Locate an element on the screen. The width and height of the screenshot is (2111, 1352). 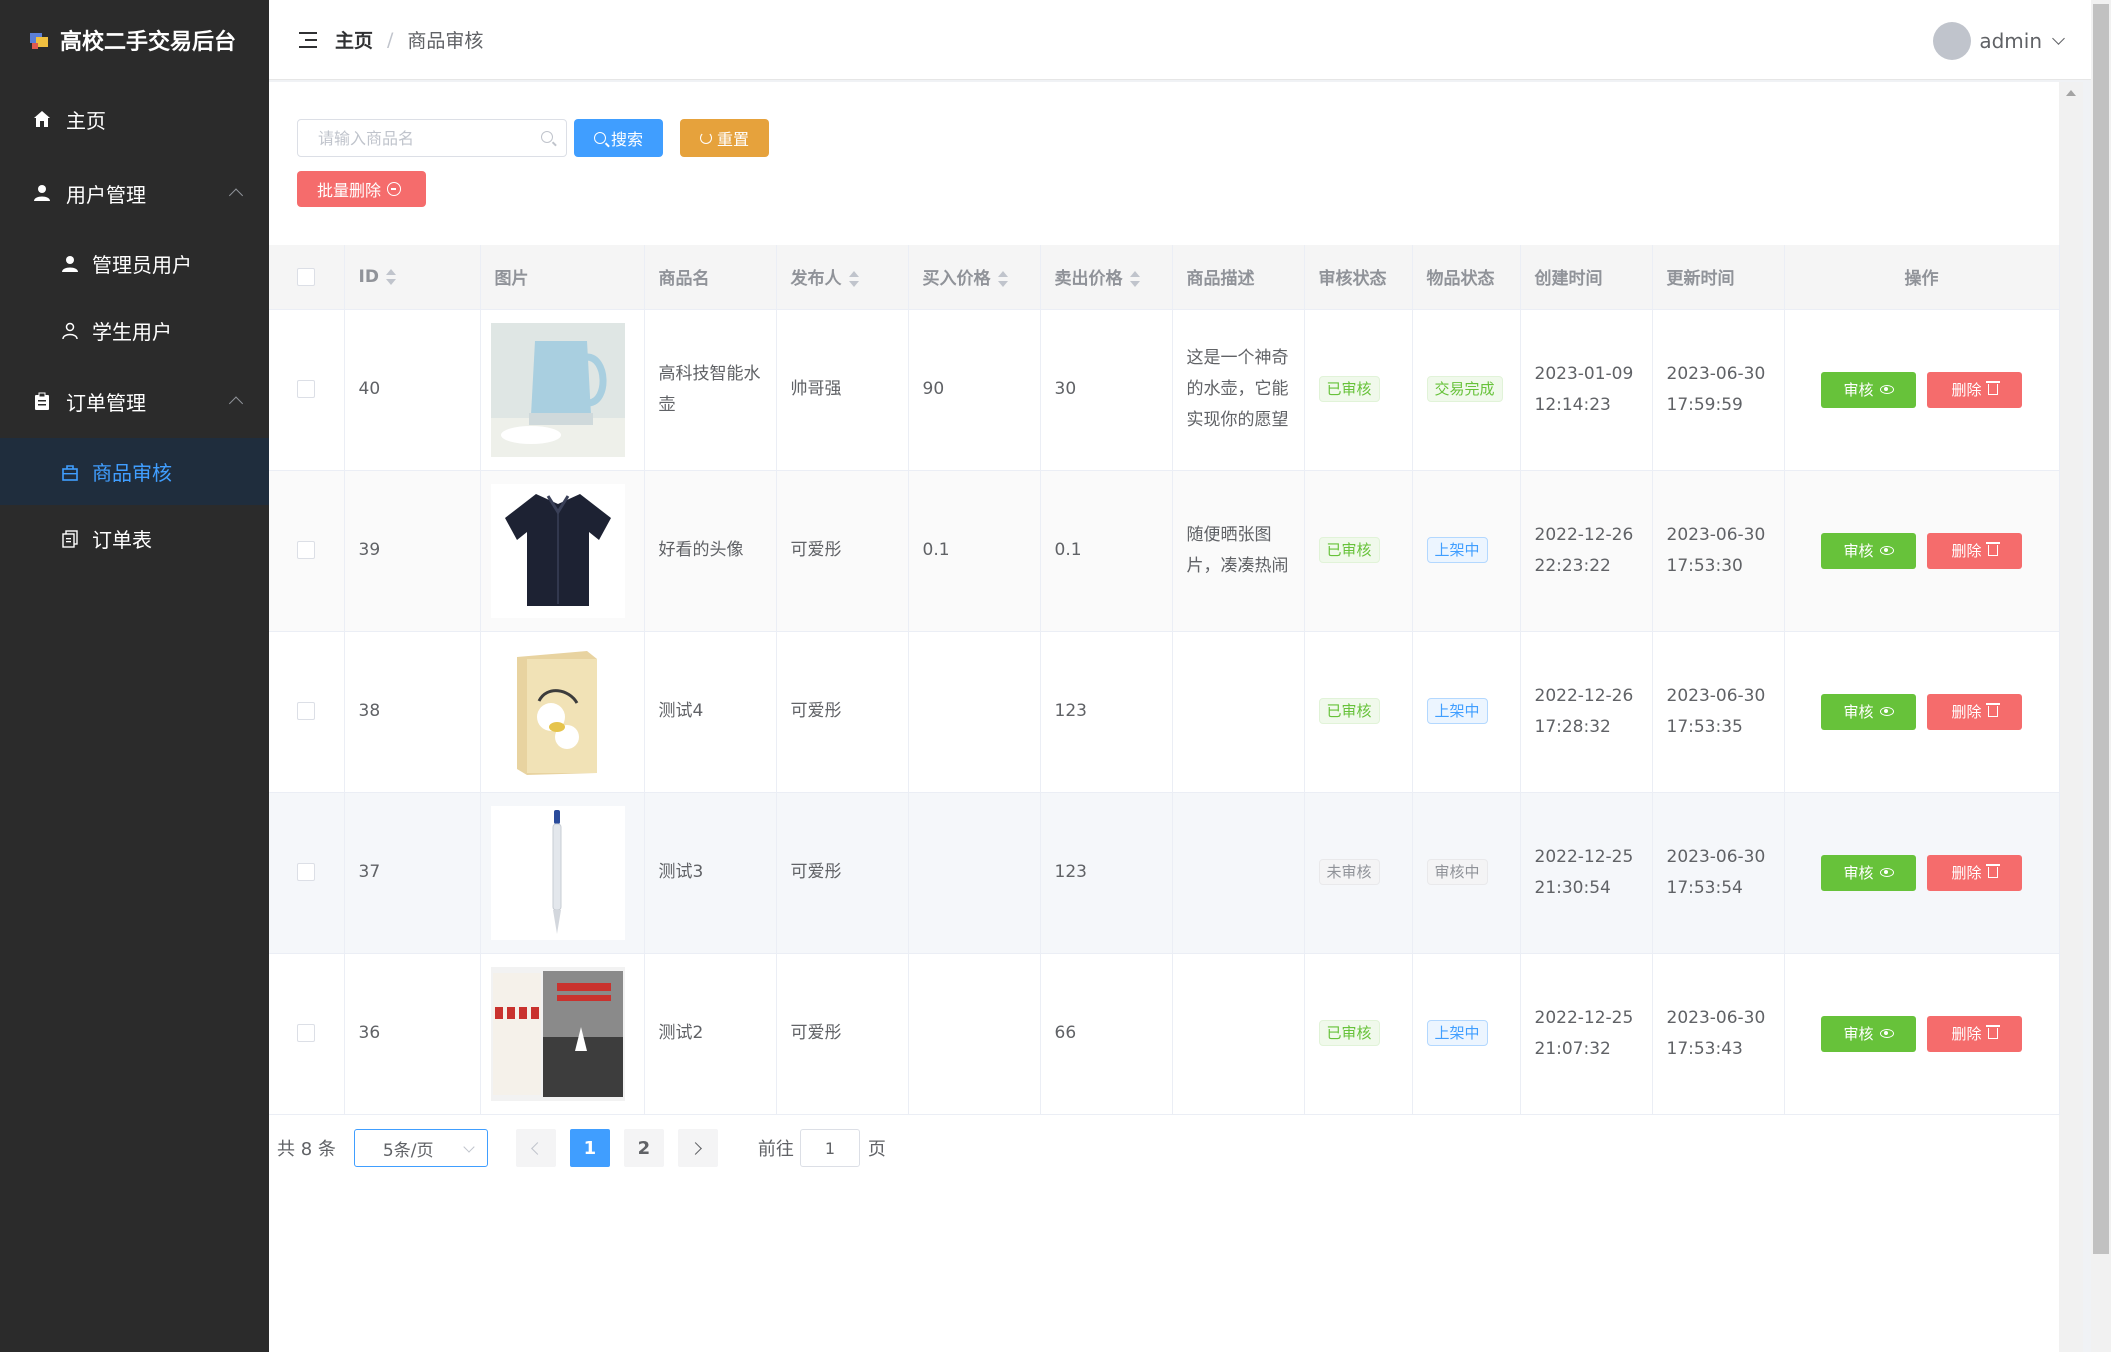
user-menu: admin is located at coordinates (1999, 41).